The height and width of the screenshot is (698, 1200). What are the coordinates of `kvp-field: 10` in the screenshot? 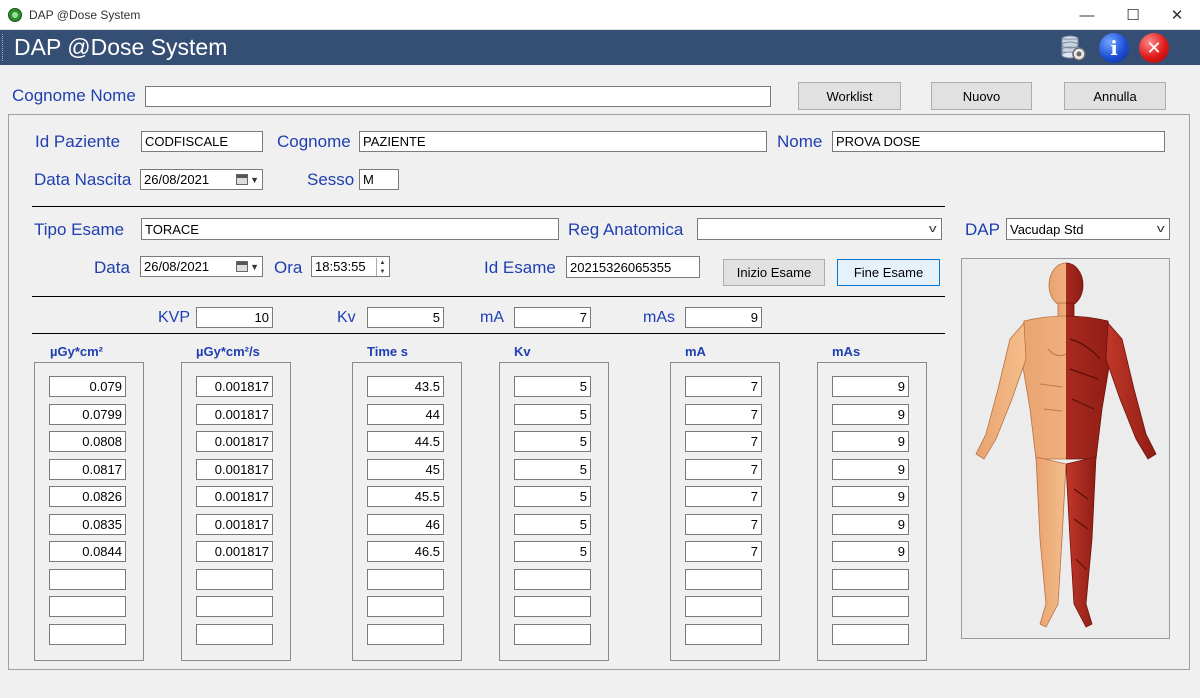 It's located at (234, 317).